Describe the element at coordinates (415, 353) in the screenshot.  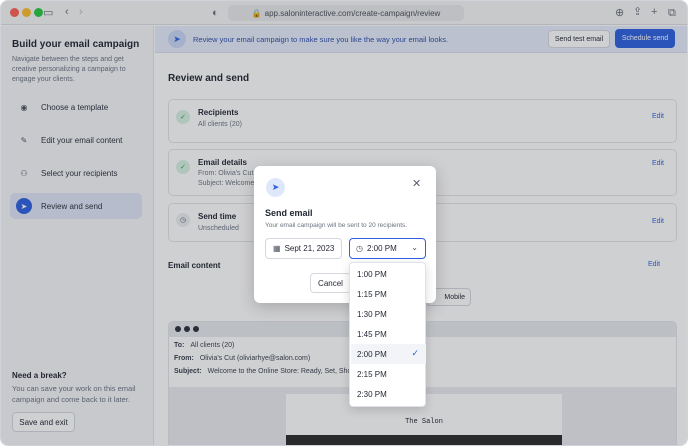
I see `check-icon: ✓` at that location.